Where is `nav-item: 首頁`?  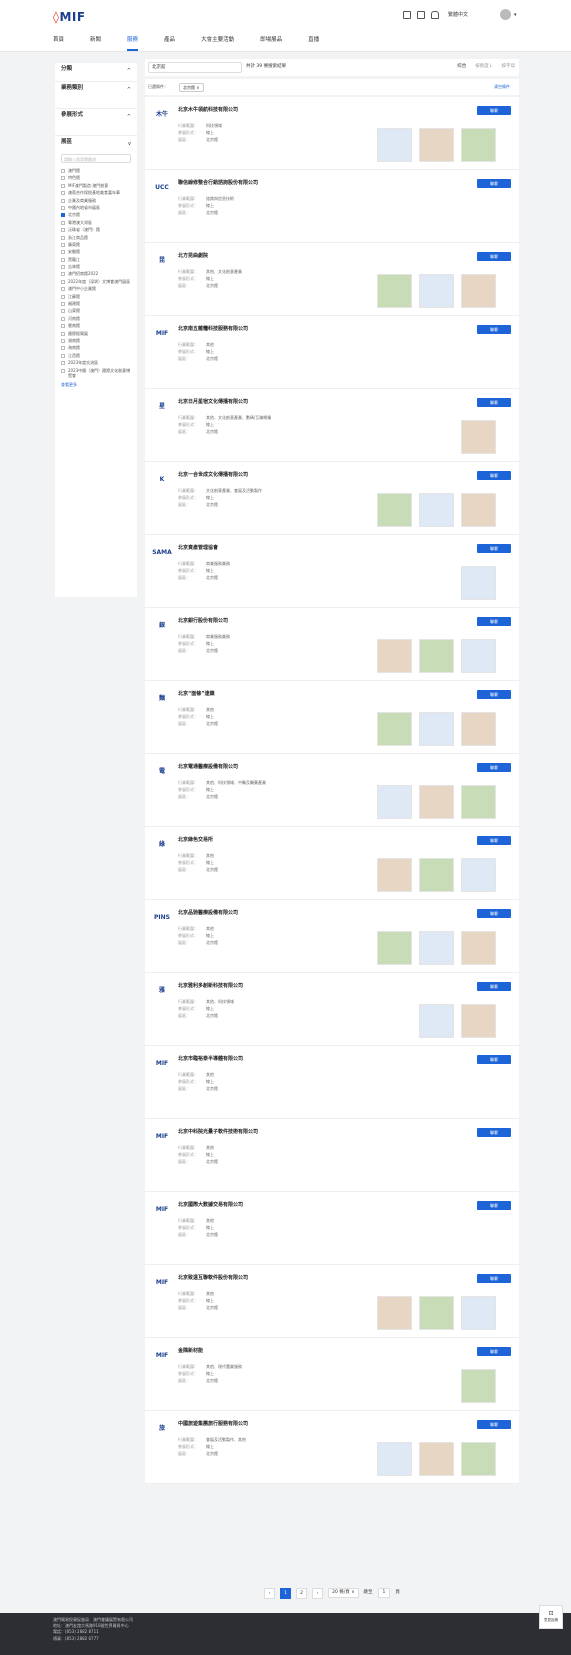
nav-item: 首頁 is located at coordinates (58, 44).